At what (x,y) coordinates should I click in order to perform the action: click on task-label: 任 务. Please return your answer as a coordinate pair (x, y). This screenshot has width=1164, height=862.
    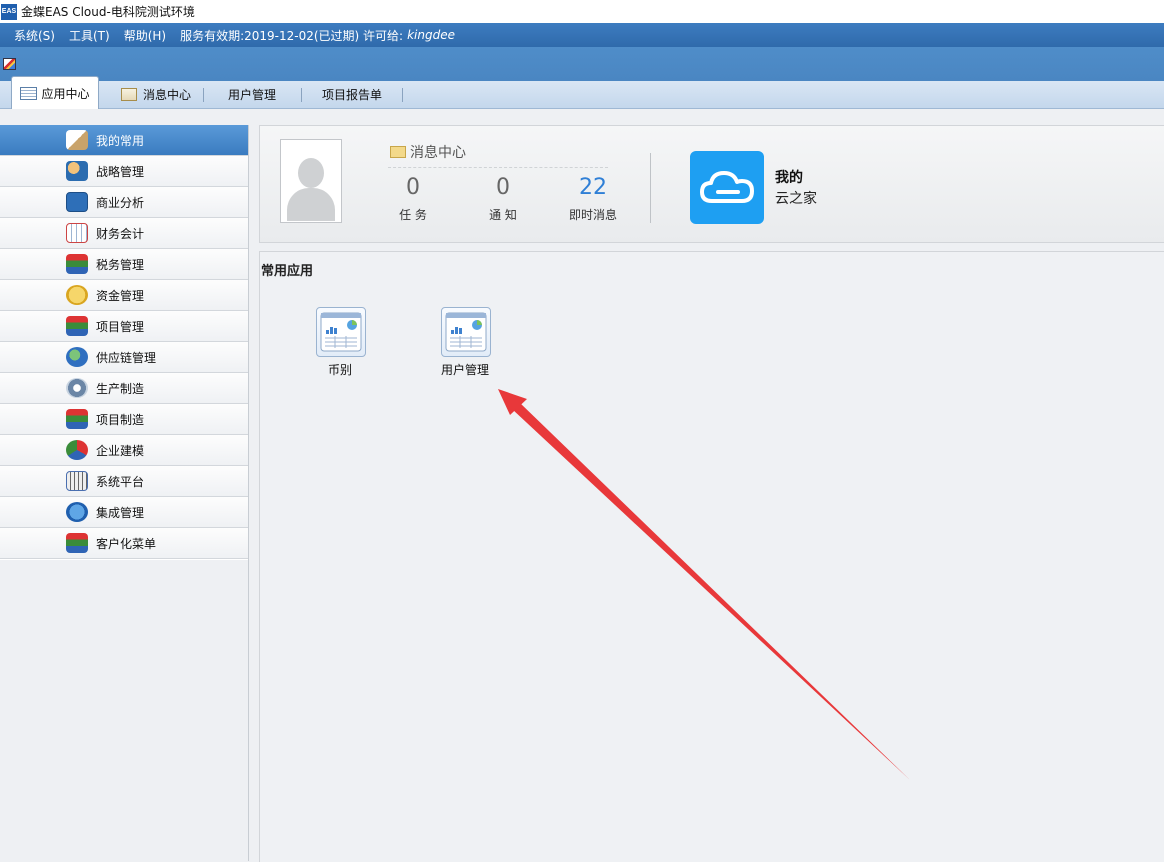
    Looking at the image, I should click on (413, 215).